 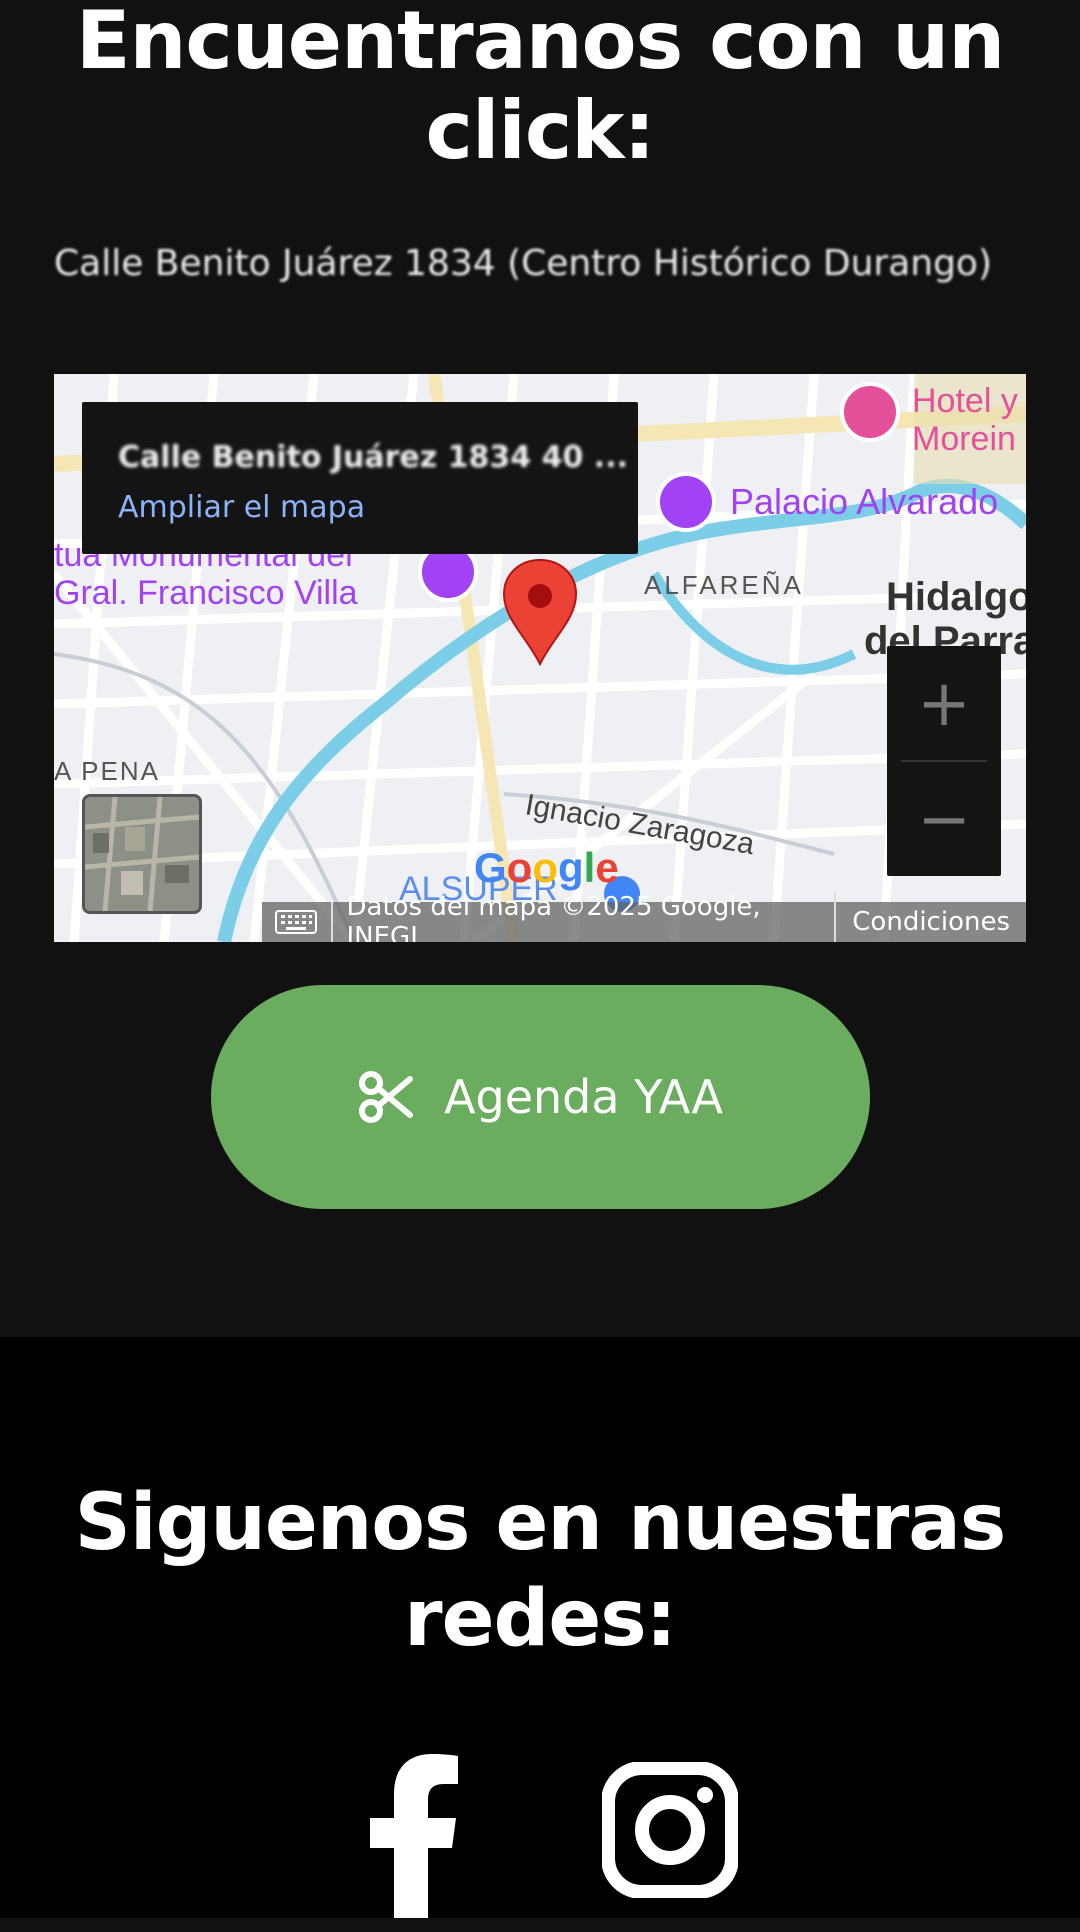 I want to click on scissors-icon, so click(x=386, y=1097).